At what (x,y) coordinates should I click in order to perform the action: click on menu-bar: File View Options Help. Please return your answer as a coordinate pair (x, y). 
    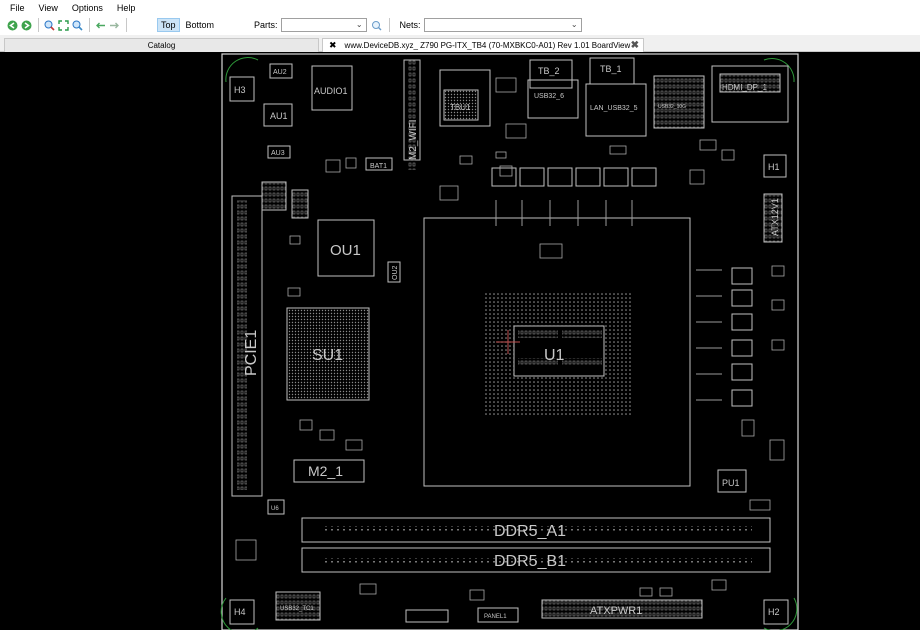
    Looking at the image, I should click on (460, 7).